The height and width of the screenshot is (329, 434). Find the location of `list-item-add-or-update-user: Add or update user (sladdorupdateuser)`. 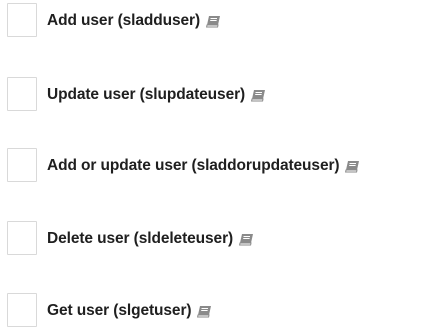

list-item-add-or-update-user: Add or update user (sladdorupdateuser) is located at coordinates (217, 166).